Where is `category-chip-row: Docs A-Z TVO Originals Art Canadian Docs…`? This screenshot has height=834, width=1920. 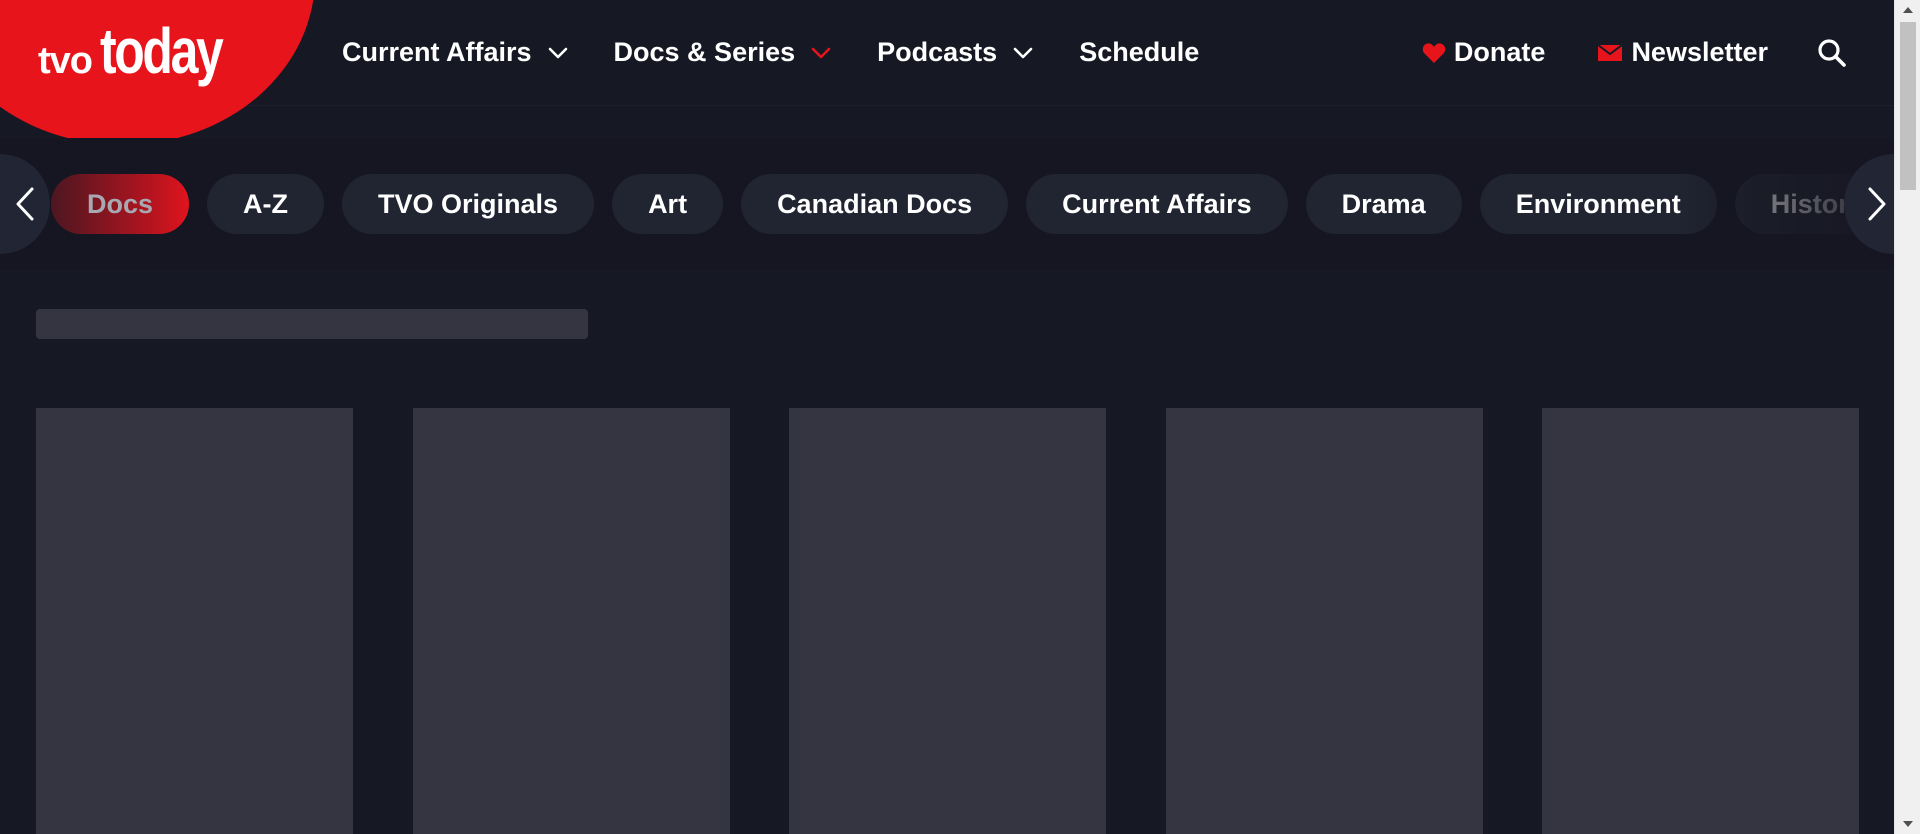
category-chip-row: Docs A-Z TVO Originals Art Canadian Docs… is located at coordinates (951, 204).